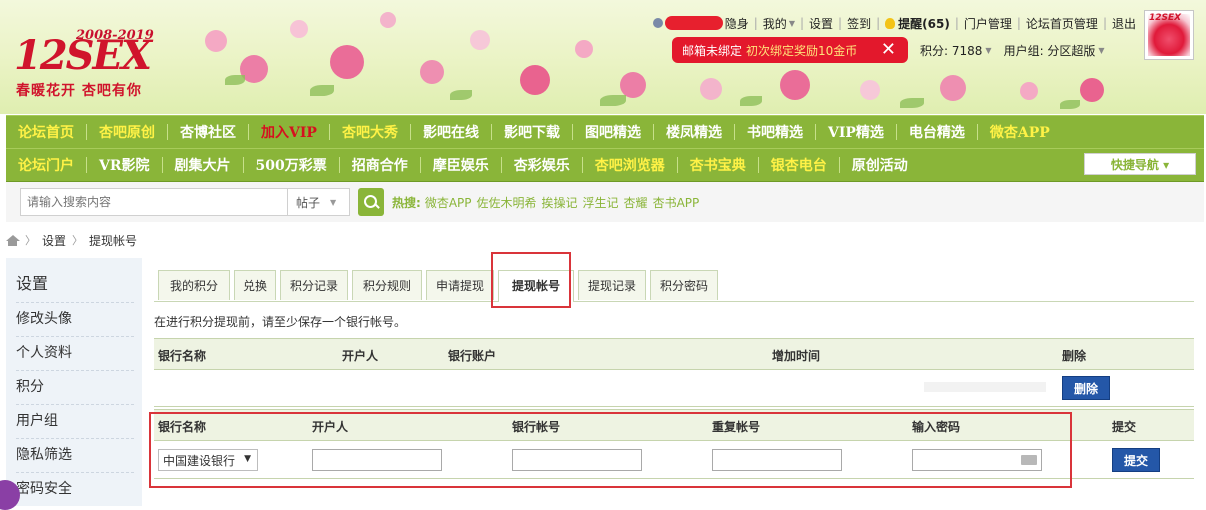 The width and height of the screenshot is (1206, 510). Describe the element at coordinates (1169, 35) in the screenshot. I see `avatar: 12SEX` at that location.